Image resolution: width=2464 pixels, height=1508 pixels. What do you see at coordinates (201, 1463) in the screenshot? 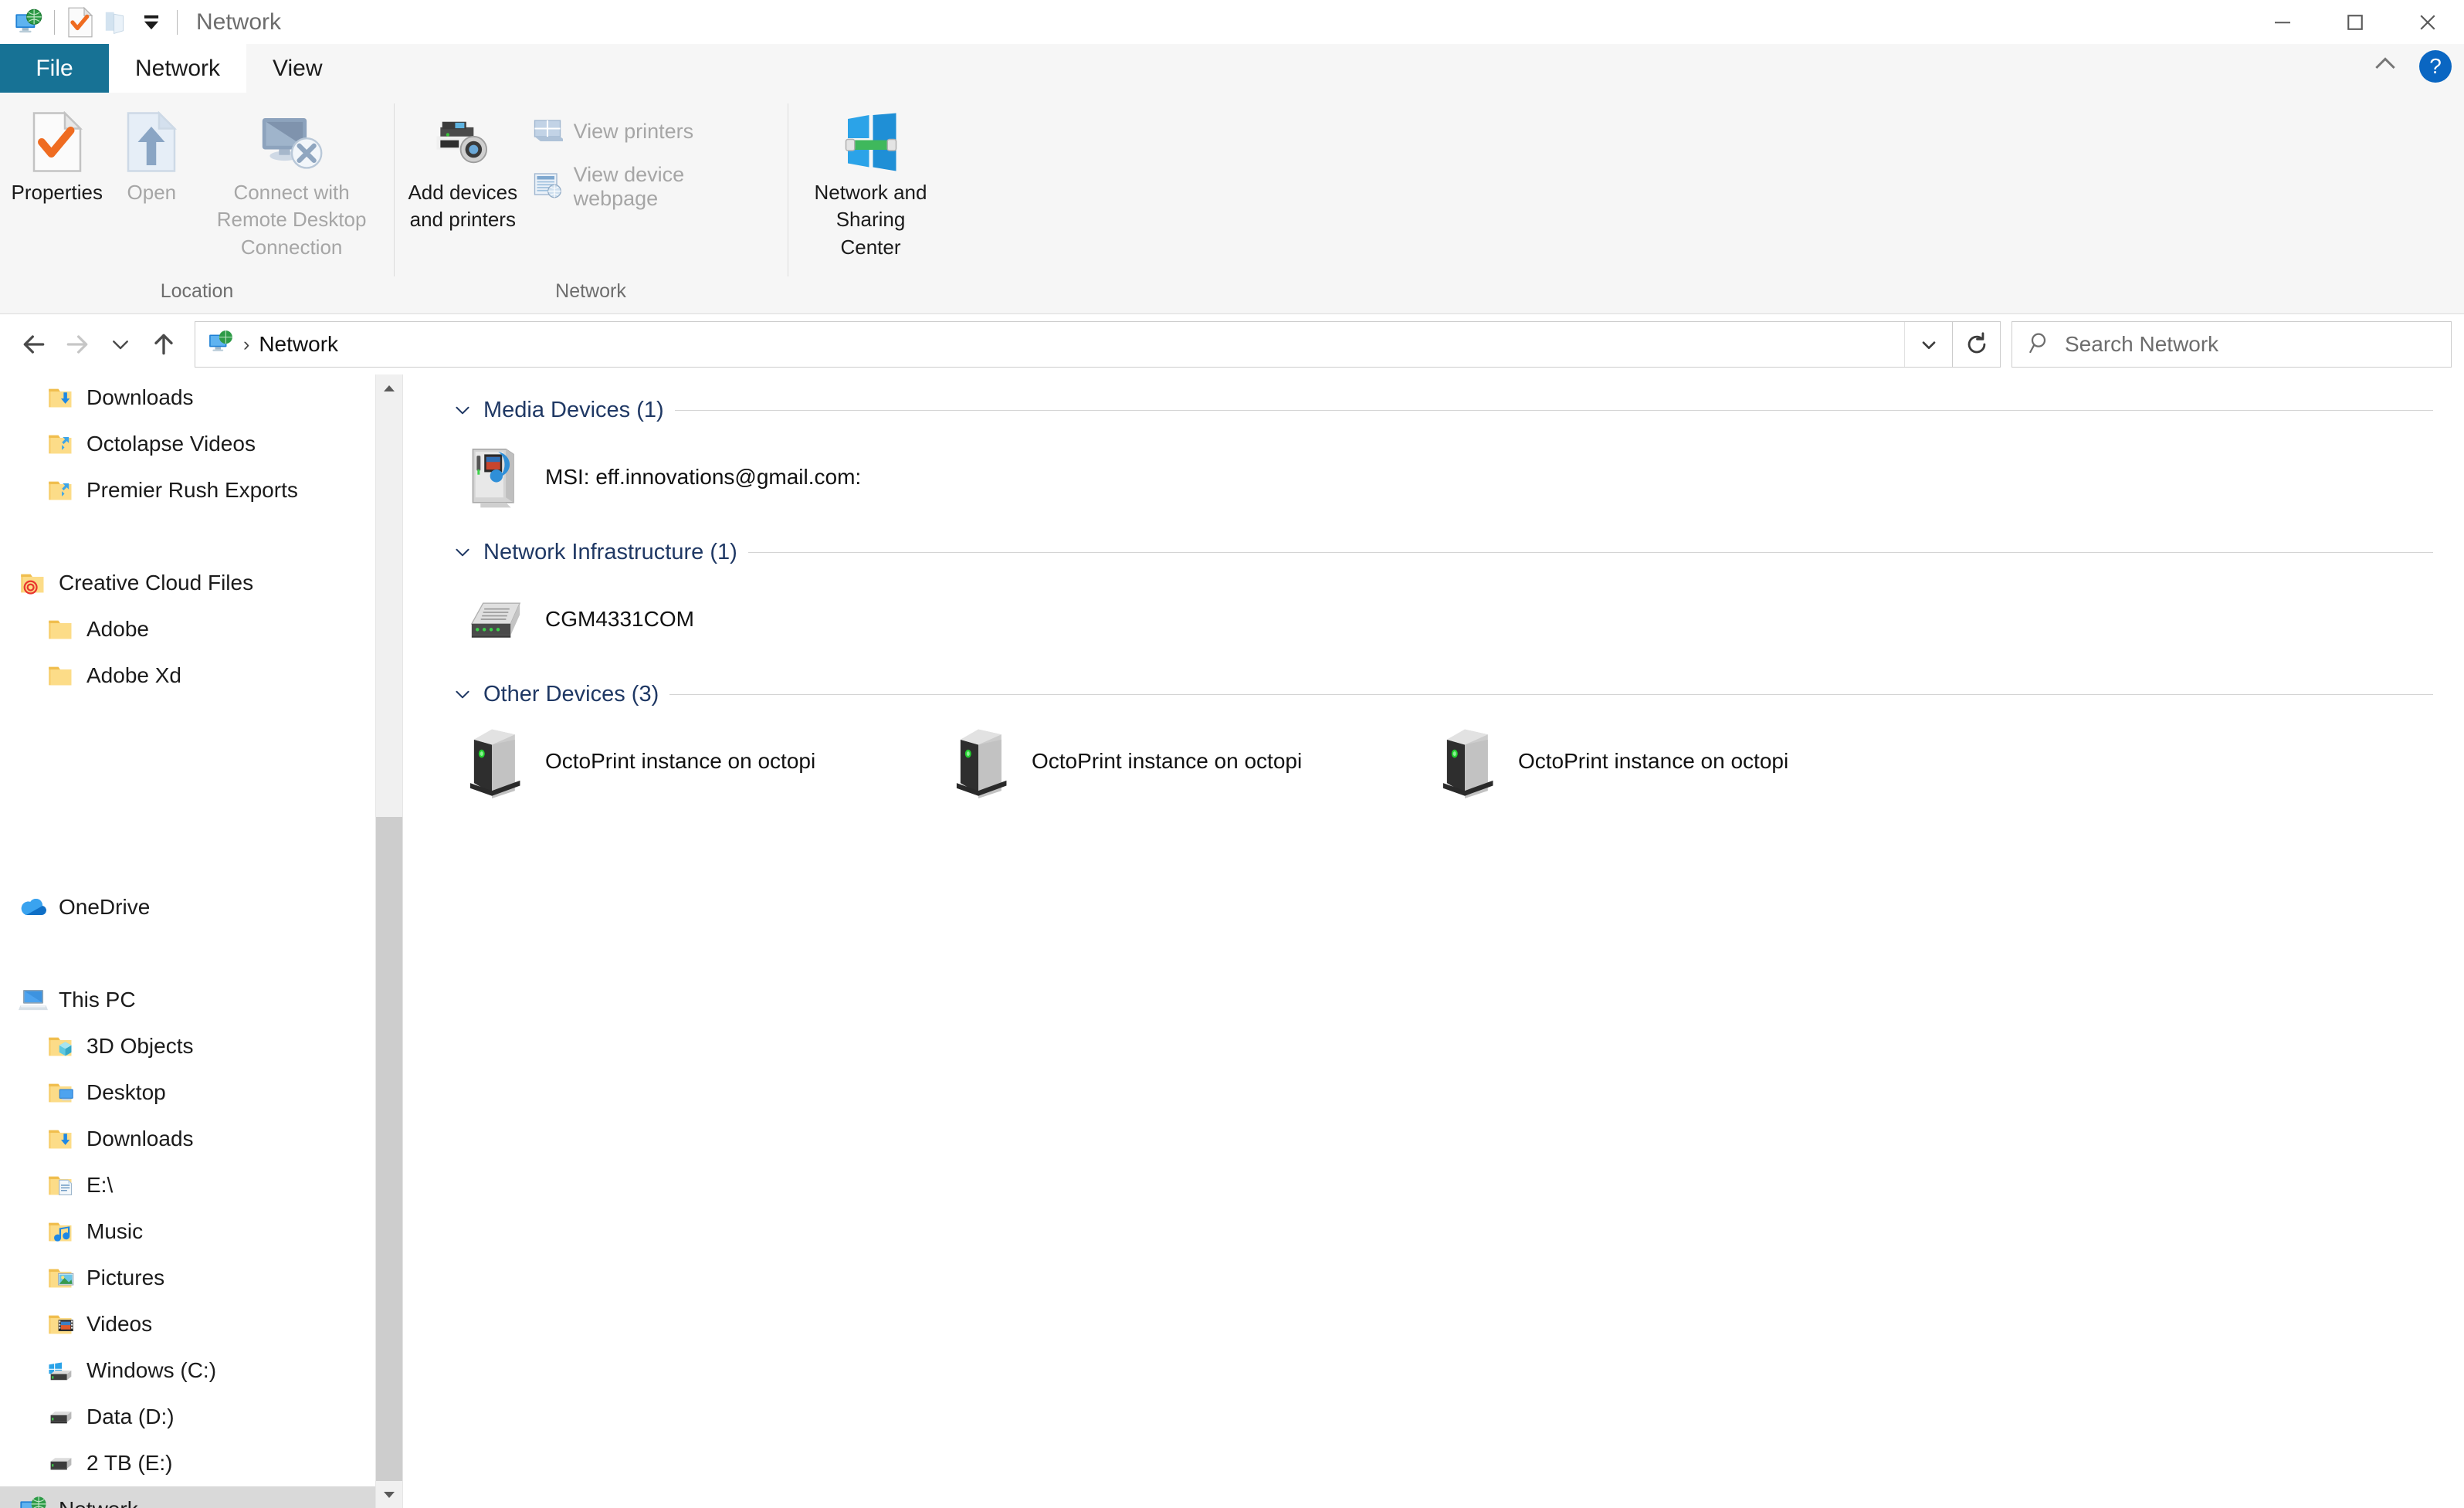
I see `sidebar-item-2-tb-e: 2 TB (E:)` at bounding box center [201, 1463].